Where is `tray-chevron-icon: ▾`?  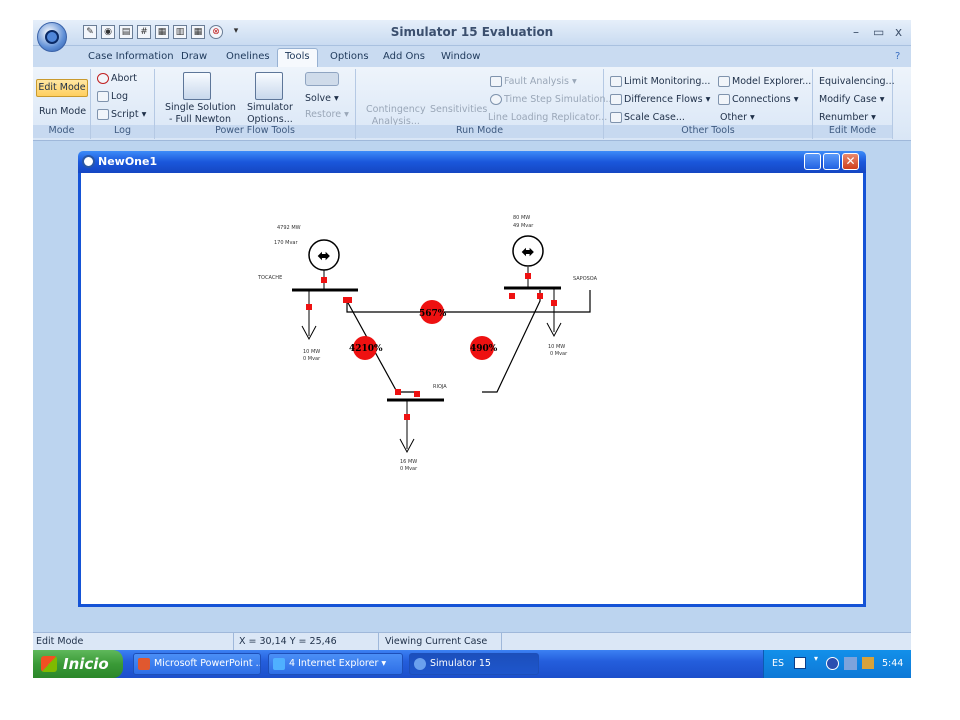
tray-chevron-icon: ▾ is located at coordinates (816, 658).